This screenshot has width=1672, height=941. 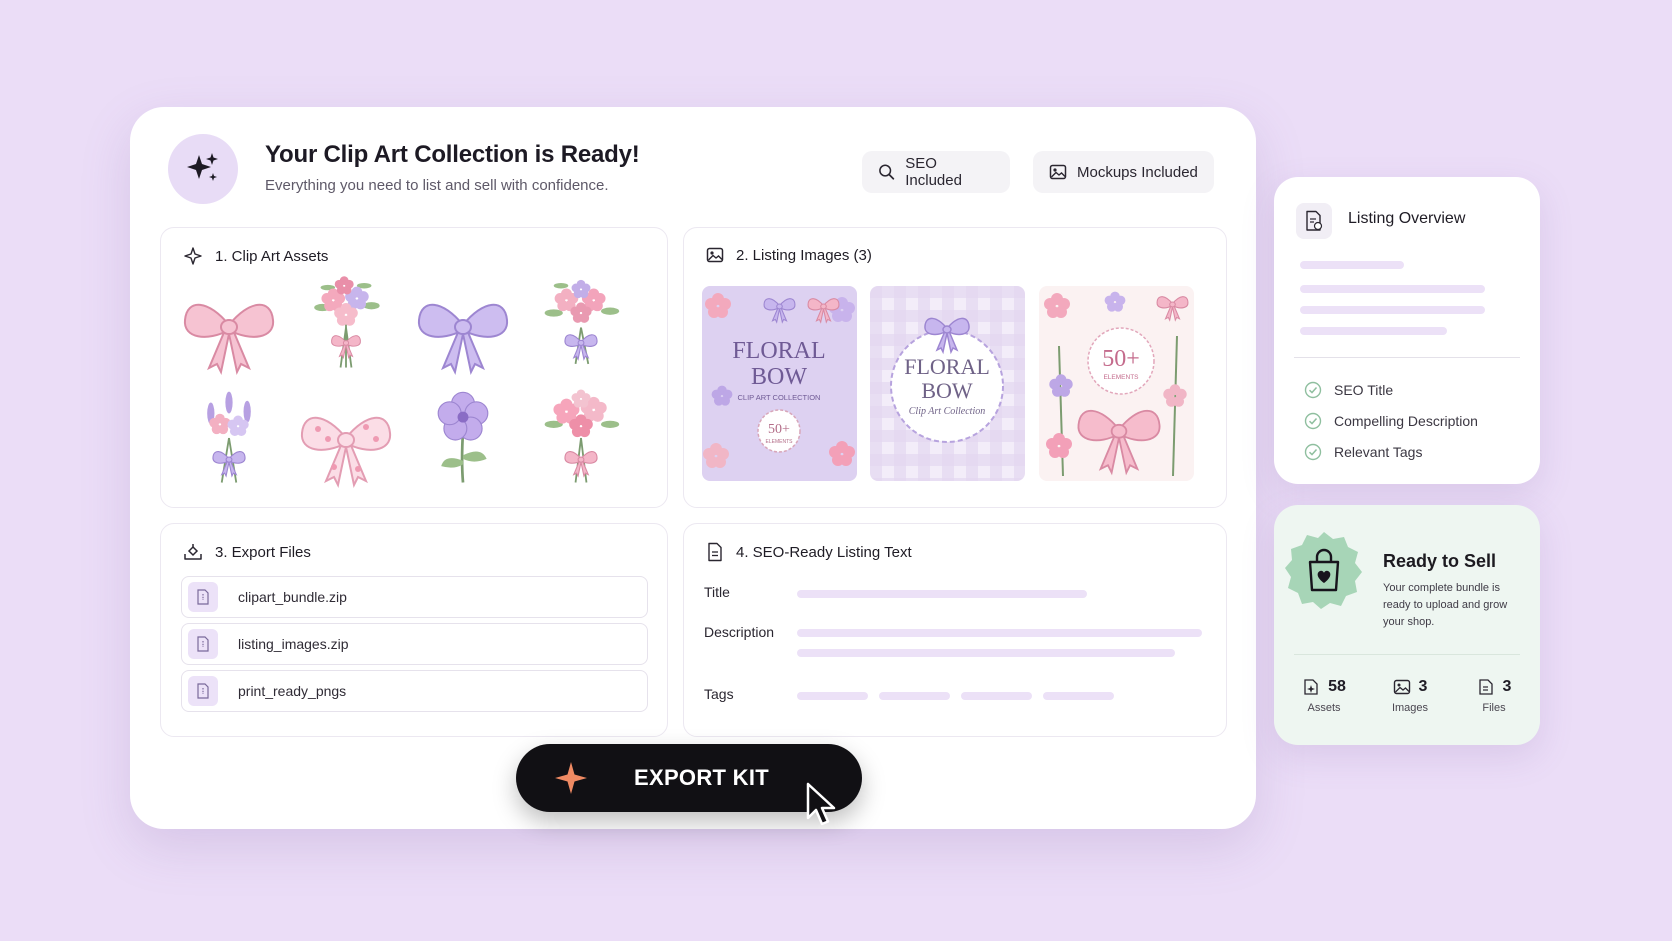 I want to click on listing-1-title-line1: FLORAL, so click(x=778, y=351).